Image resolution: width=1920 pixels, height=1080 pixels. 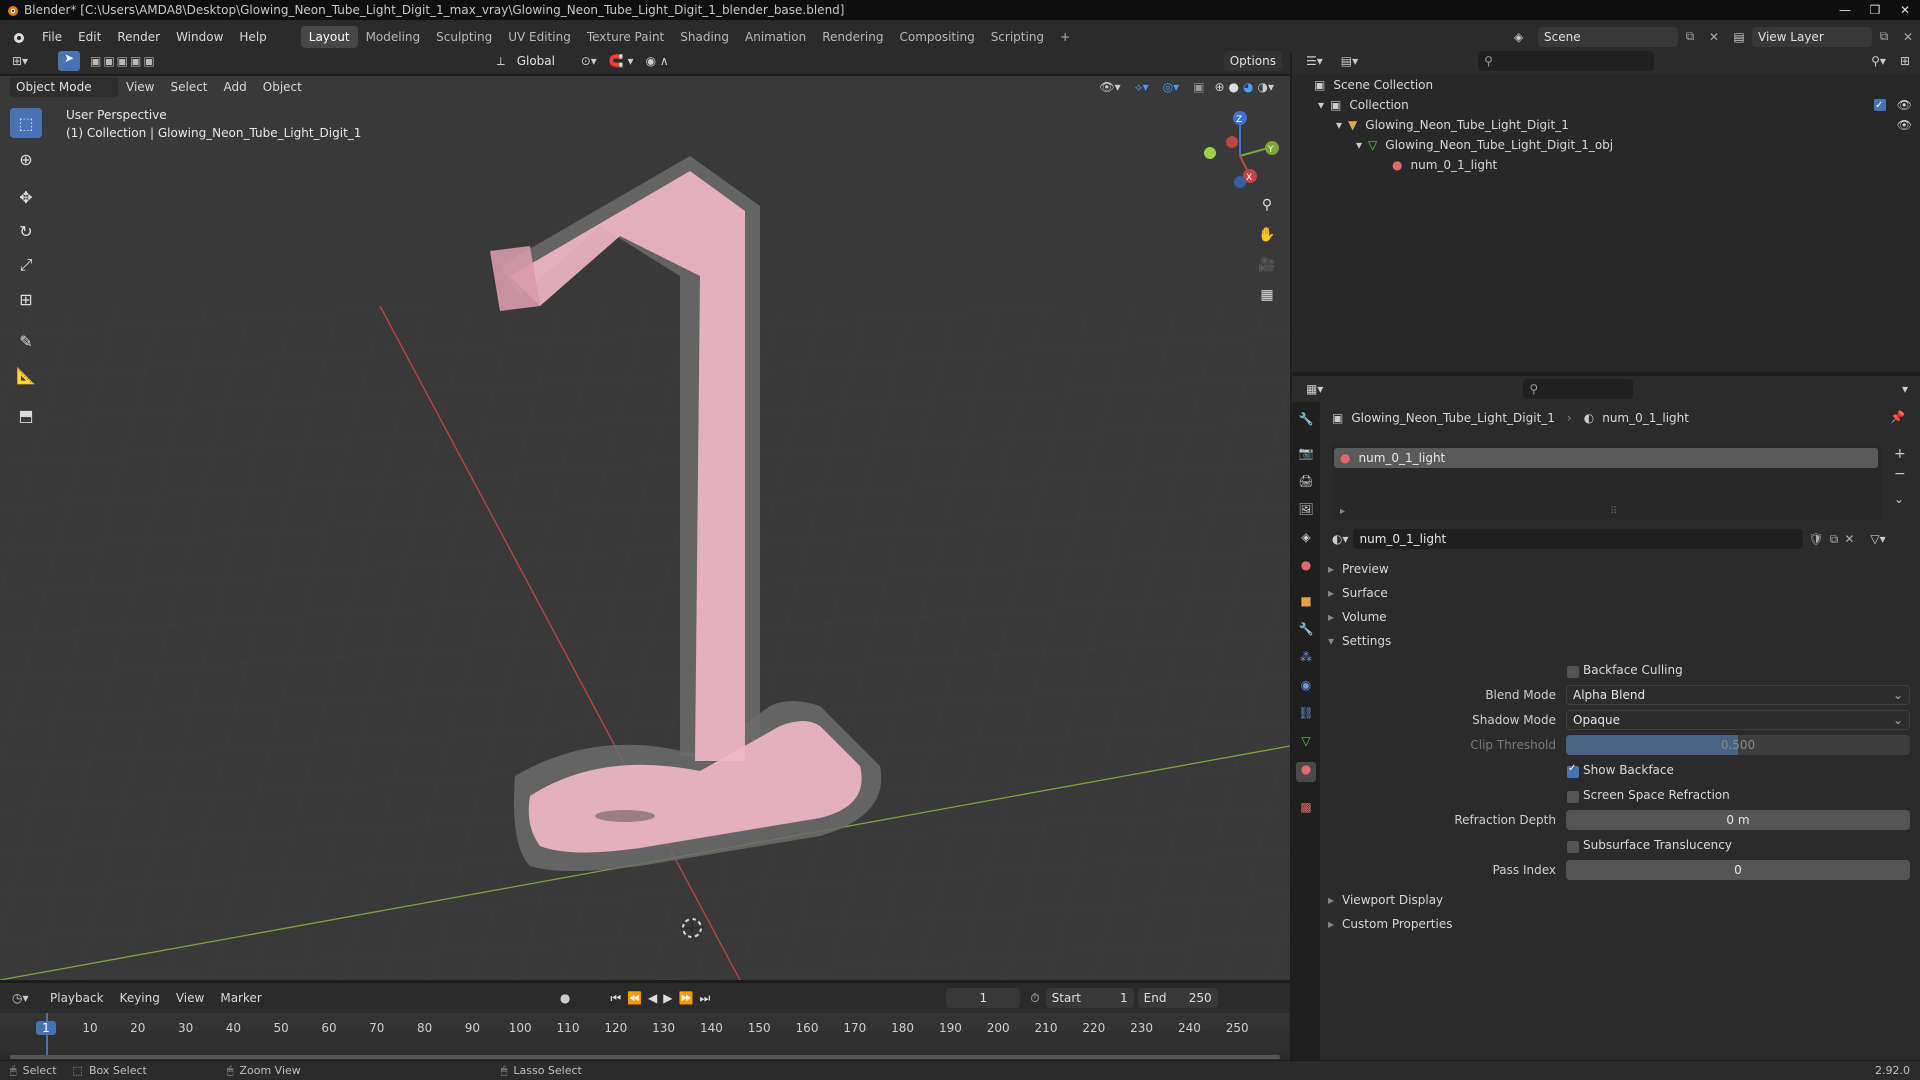 I want to click on scene-selector: Scene, so click(x=1608, y=36).